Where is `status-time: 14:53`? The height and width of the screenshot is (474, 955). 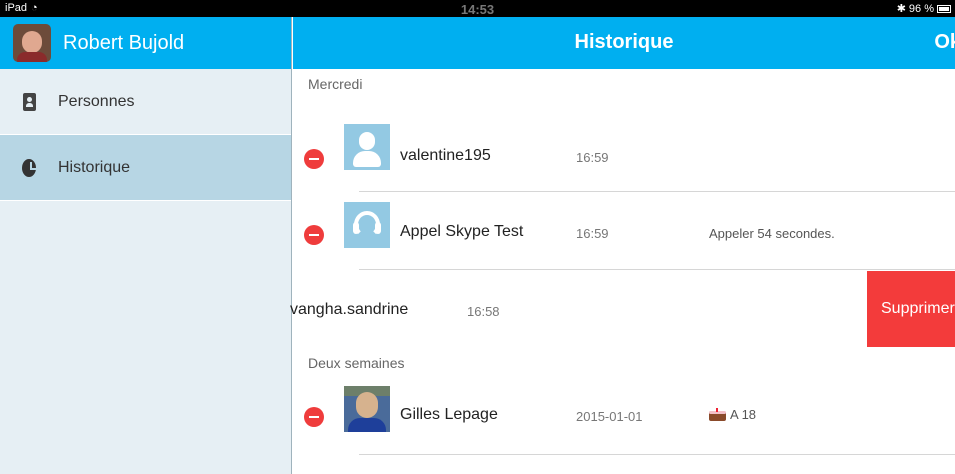
status-time: 14:53 is located at coordinates (477, 9).